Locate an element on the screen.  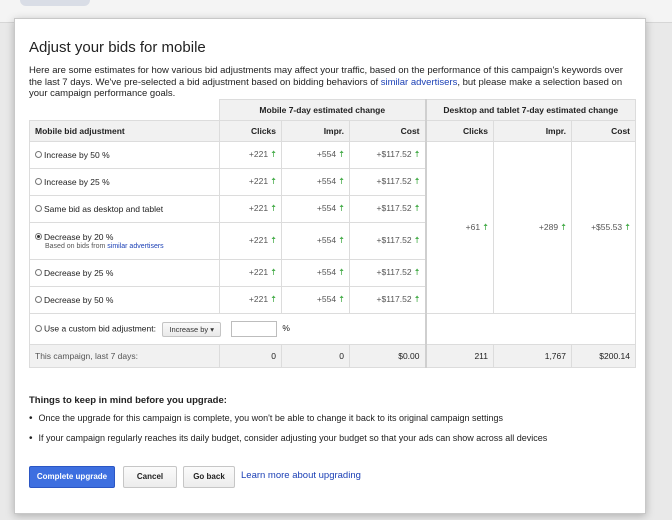
learn-more-link: Learn more about upgrading is located at coordinates (301, 475).